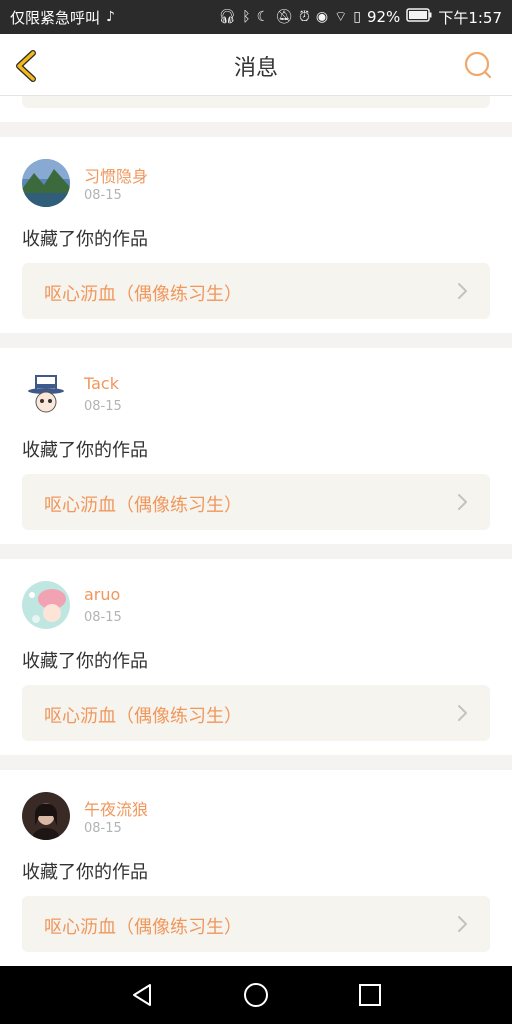 The image size is (512, 1024). What do you see at coordinates (322, 17) in the screenshot?
I see `eye-icon: ◉` at bounding box center [322, 17].